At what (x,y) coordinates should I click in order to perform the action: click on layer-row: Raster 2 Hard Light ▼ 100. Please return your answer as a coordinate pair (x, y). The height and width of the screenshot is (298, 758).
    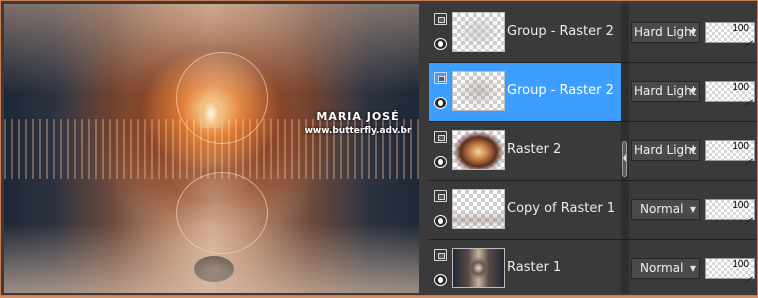
    Looking at the image, I should click on (593, 151).